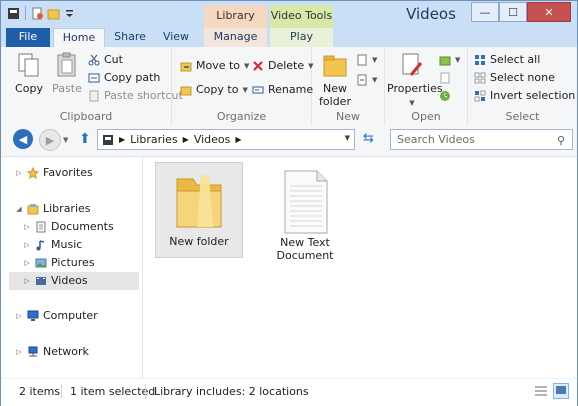 The width and height of the screenshot is (578, 406). I want to click on cut-button: Cut, so click(105, 60).